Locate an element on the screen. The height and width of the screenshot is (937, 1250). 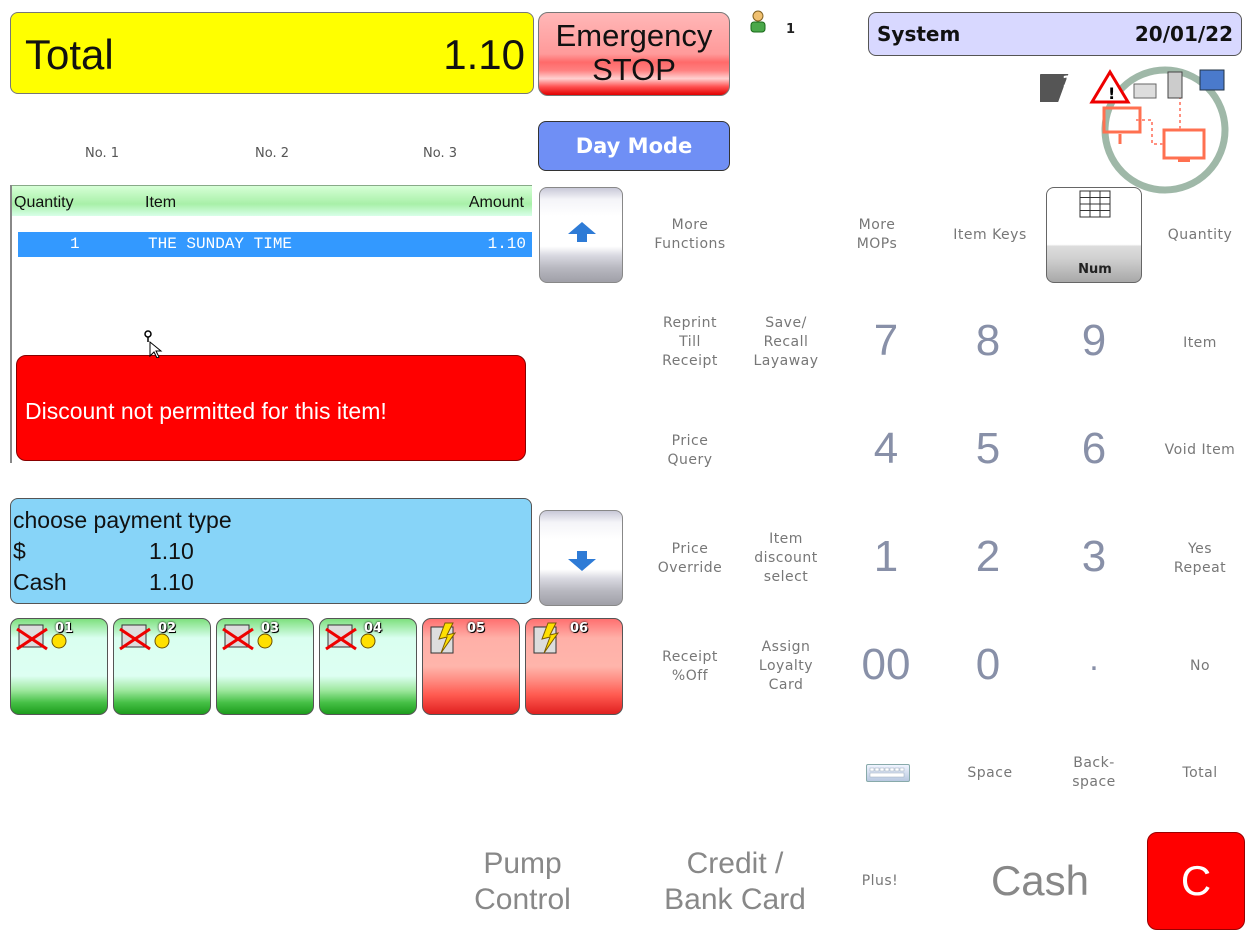
plus-button: Plus! is located at coordinates (880, 881).